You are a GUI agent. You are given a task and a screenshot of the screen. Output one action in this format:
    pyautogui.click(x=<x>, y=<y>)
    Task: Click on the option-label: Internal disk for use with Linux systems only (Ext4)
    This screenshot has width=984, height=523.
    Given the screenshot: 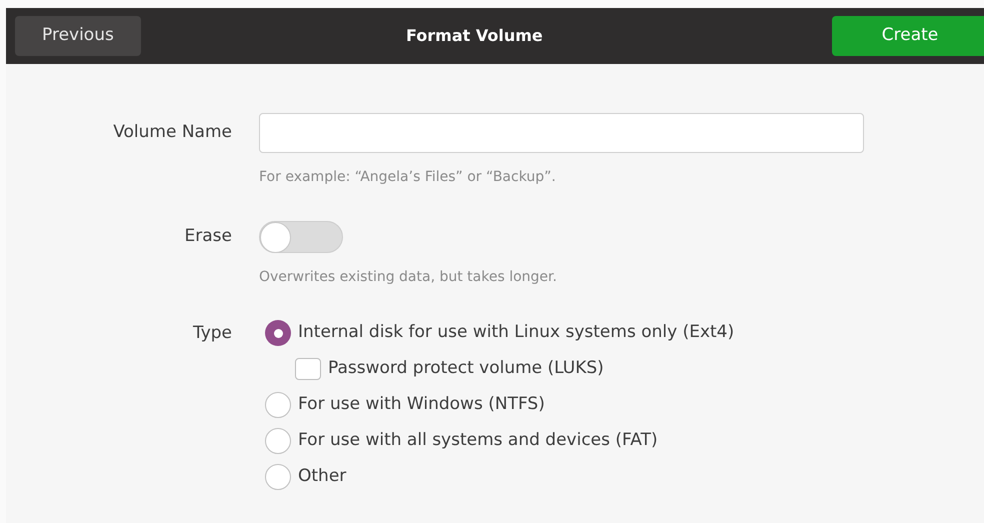 What is the action you would take?
    pyautogui.click(x=516, y=332)
    